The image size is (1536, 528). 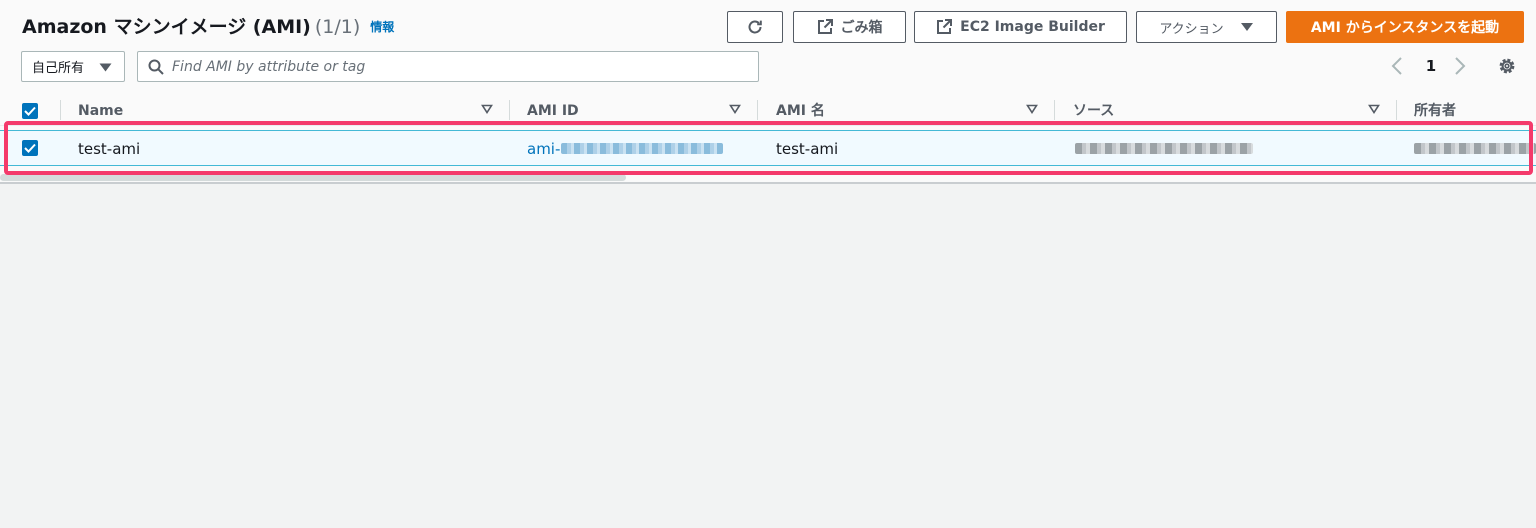 I want to click on refresh-button, so click(x=755, y=27).